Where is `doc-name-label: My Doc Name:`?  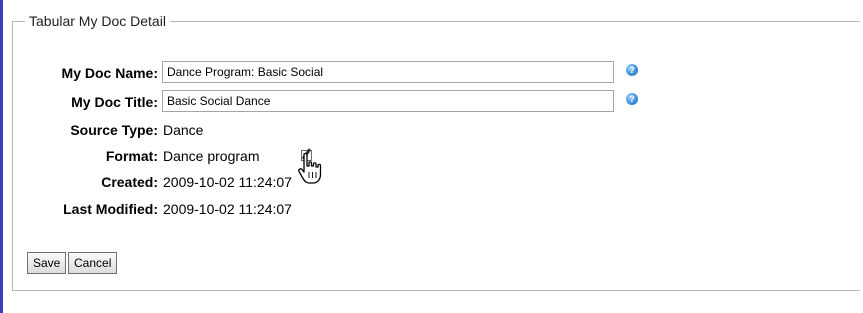
doc-name-label: My Doc Name: is located at coordinates (109, 73).